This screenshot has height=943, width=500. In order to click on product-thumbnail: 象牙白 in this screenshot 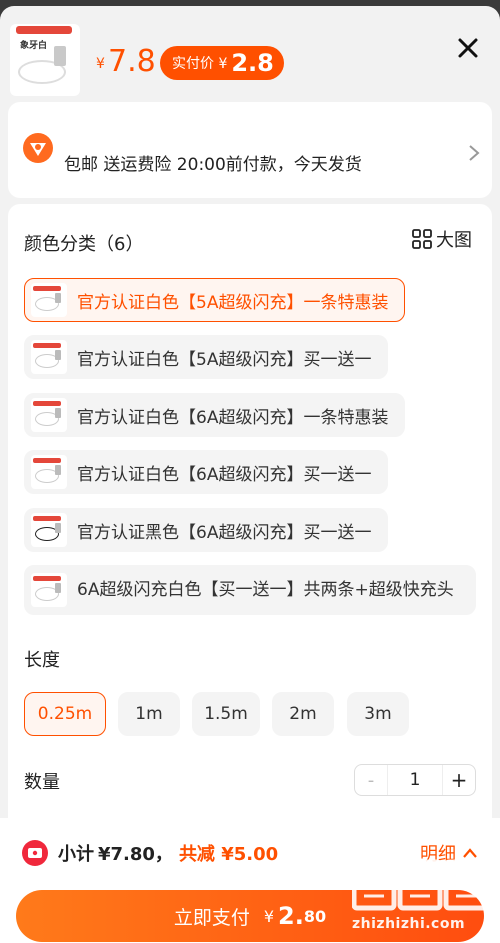, I will do `click(45, 60)`.